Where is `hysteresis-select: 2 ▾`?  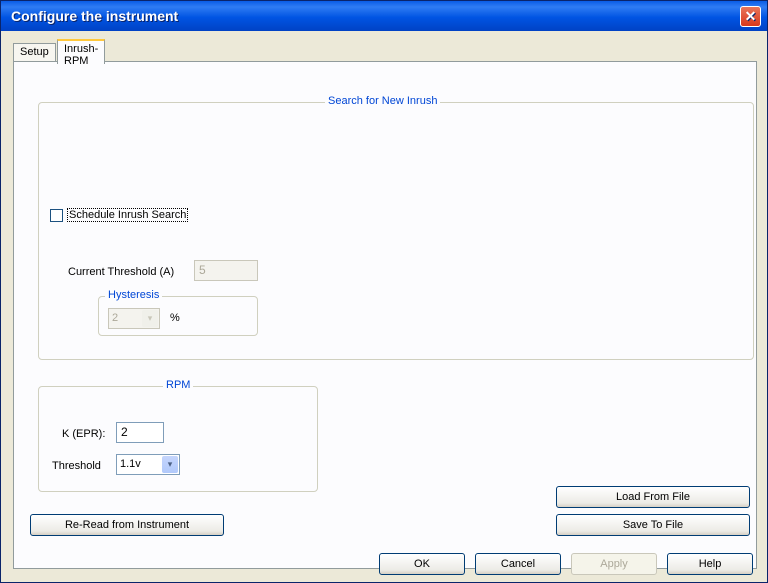 hysteresis-select: 2 ▾ is located at coordinates (134, 318).